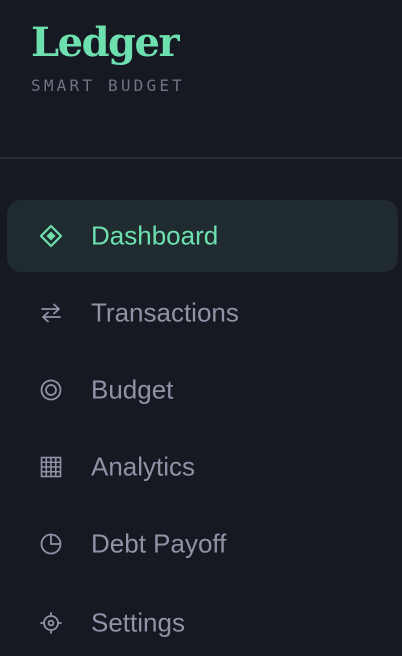 This screenshot has height=656, width=402. What do you see at coordinates (143, 466) in the screenshot?
I see `sidebar-item-label: Analytics` at bounding box center [143, 466].